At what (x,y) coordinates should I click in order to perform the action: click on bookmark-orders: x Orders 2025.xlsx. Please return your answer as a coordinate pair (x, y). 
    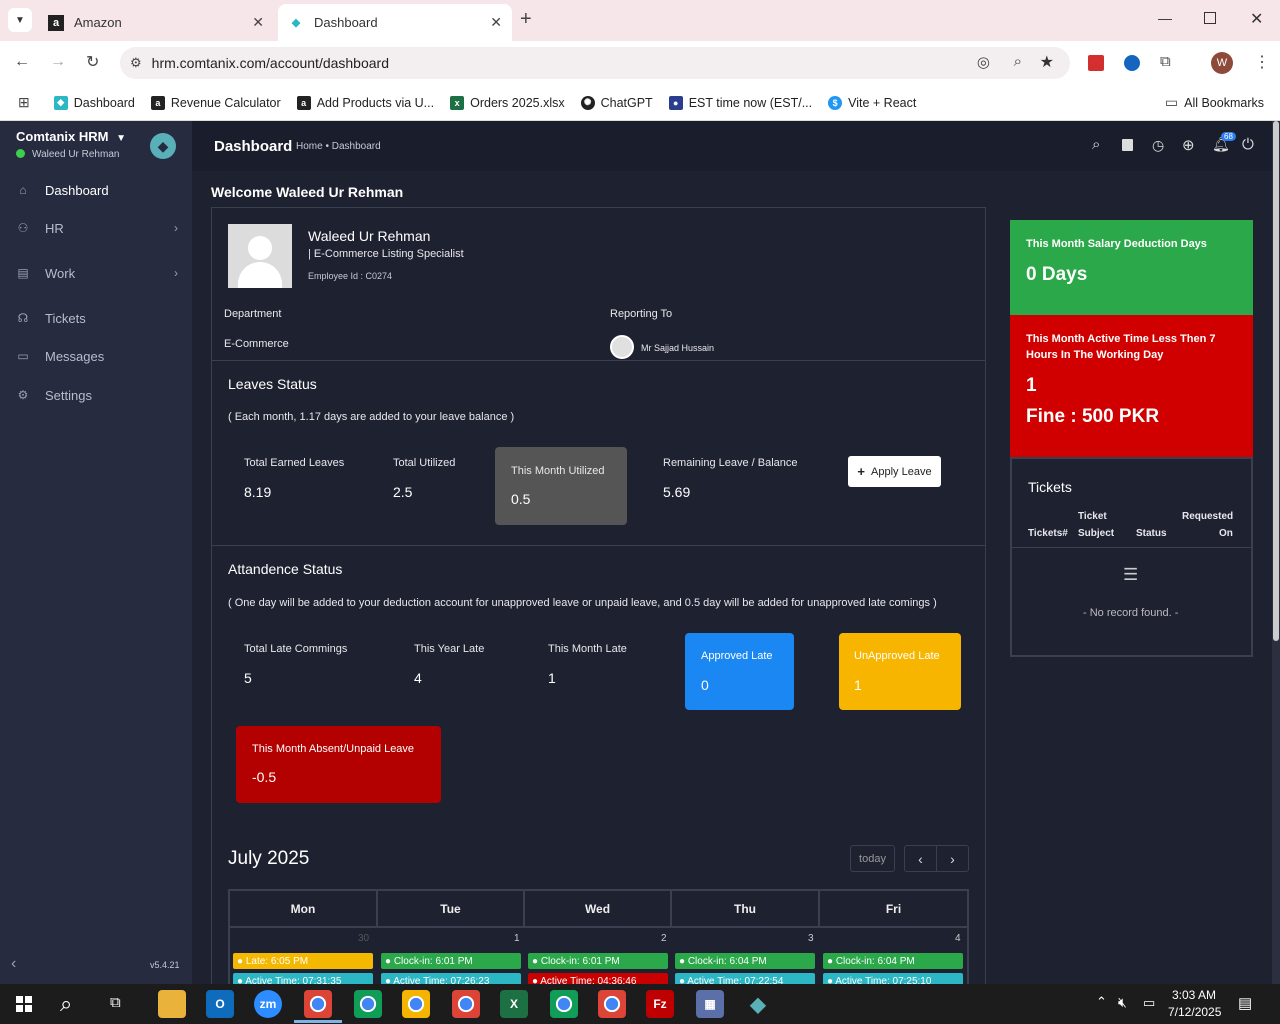
    Looking at the image, I should click on (507, 102).